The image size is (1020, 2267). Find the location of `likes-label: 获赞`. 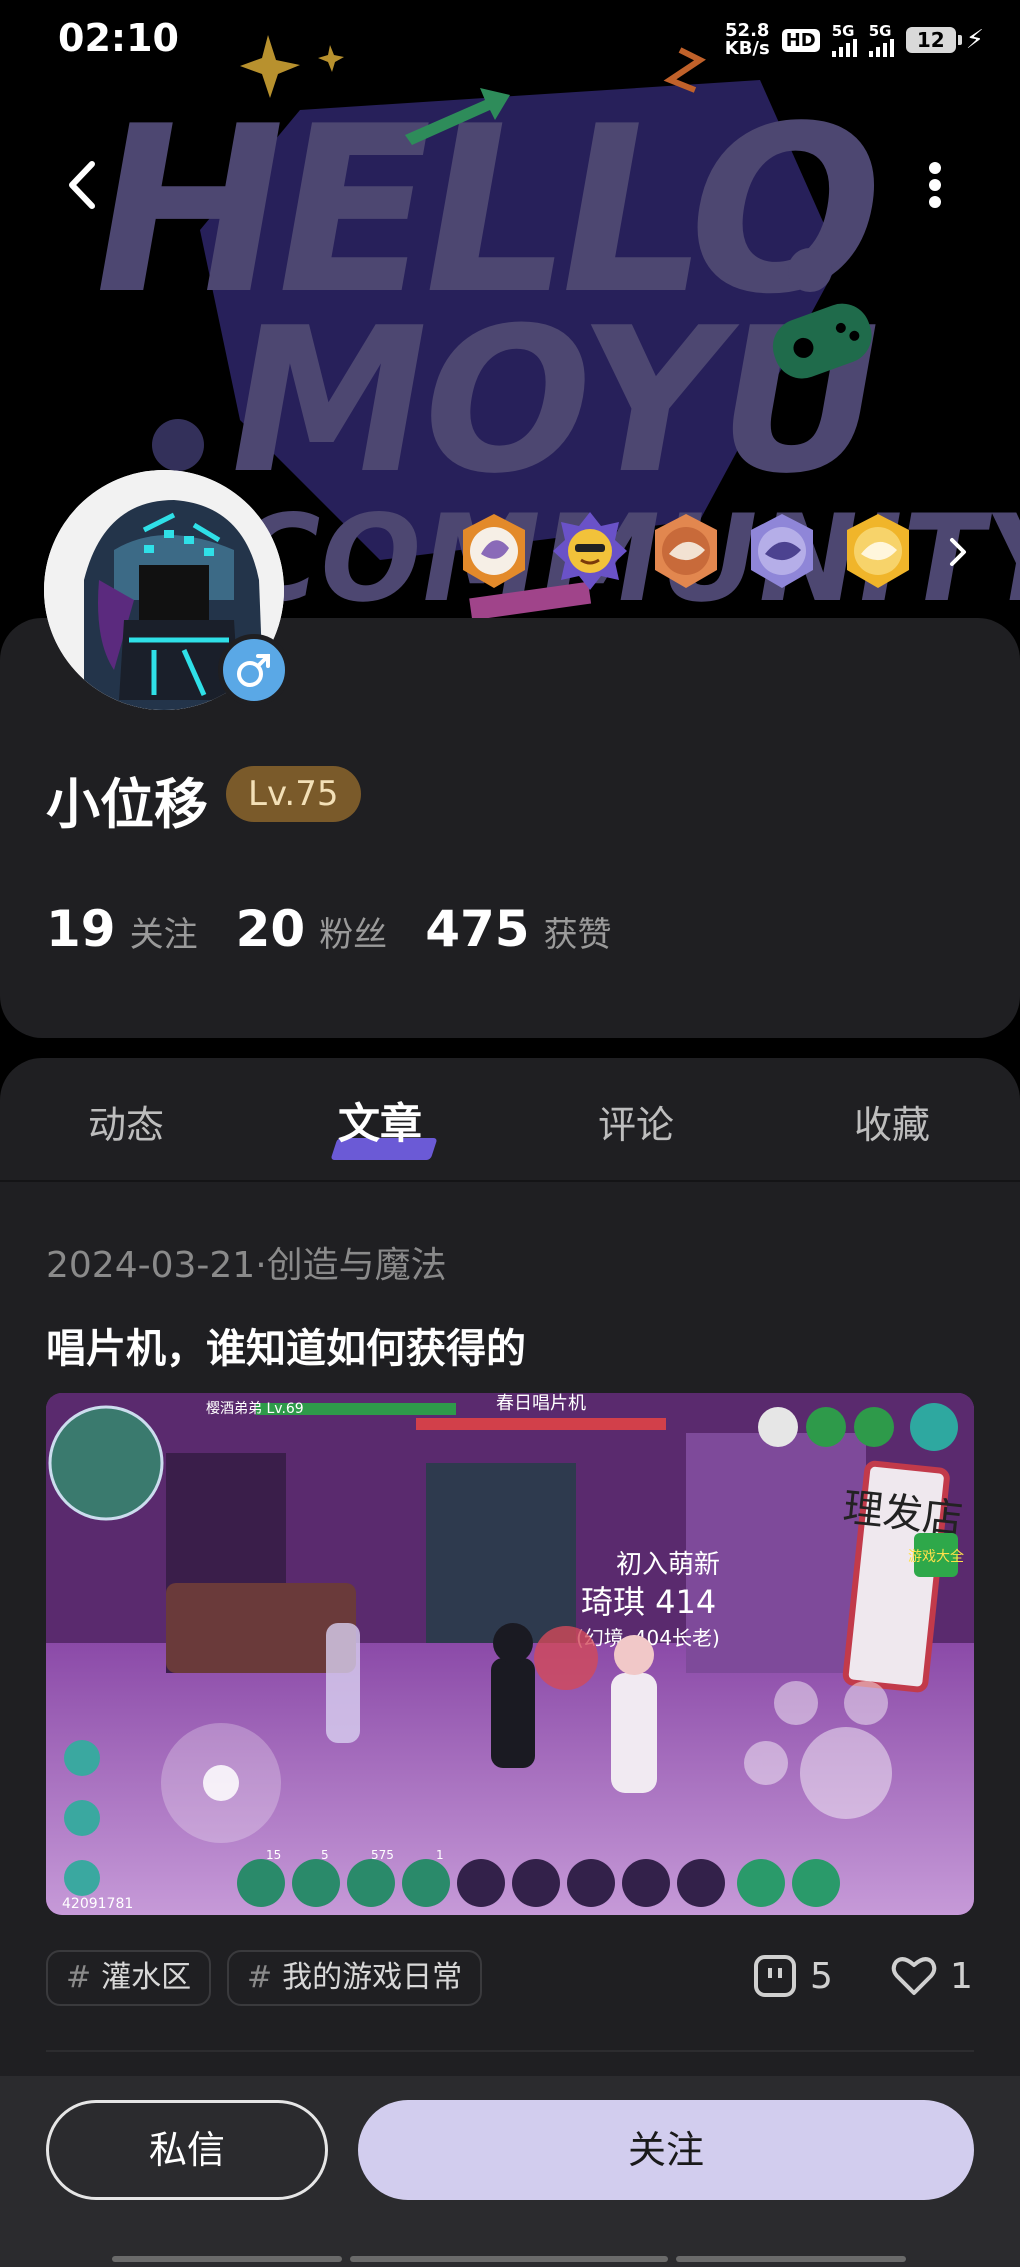

likes-label: 获赞 is located at coordinates (577, 935).